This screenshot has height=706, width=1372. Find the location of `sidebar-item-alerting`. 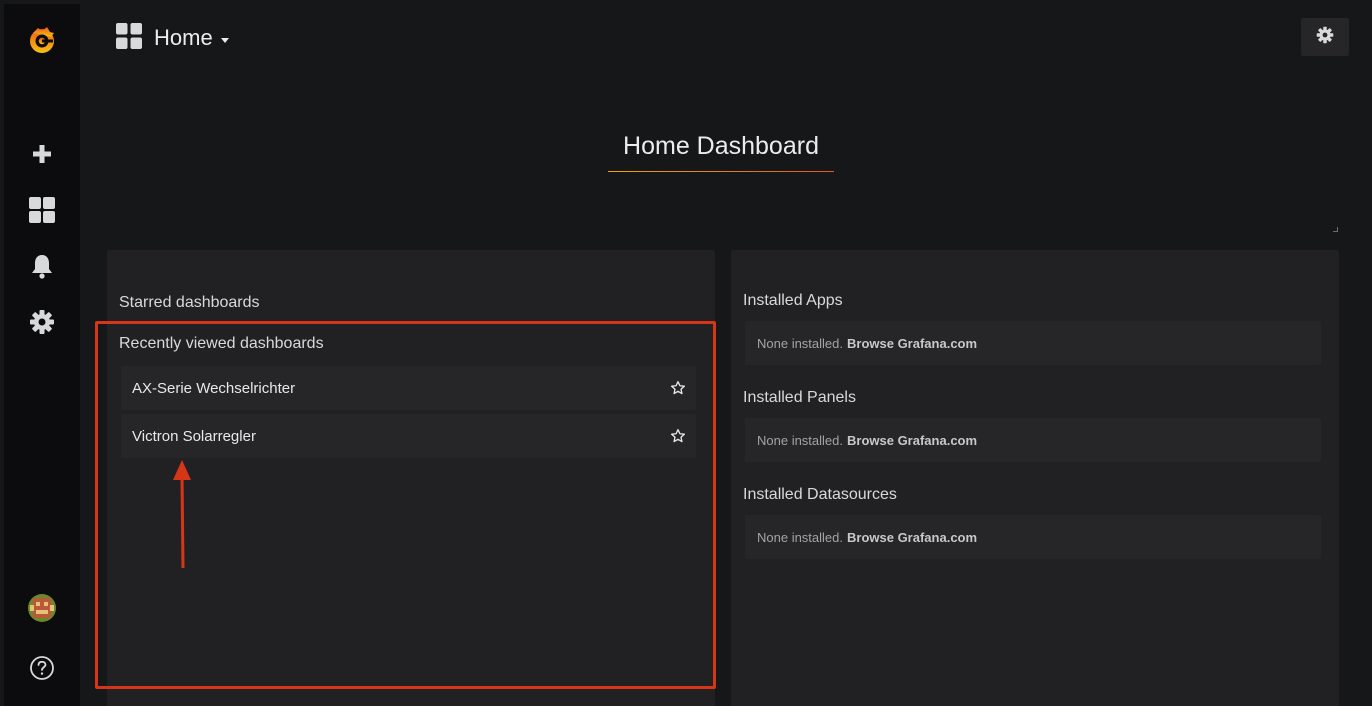

sidebar-item-alerting is located at coordinates (42, 266).